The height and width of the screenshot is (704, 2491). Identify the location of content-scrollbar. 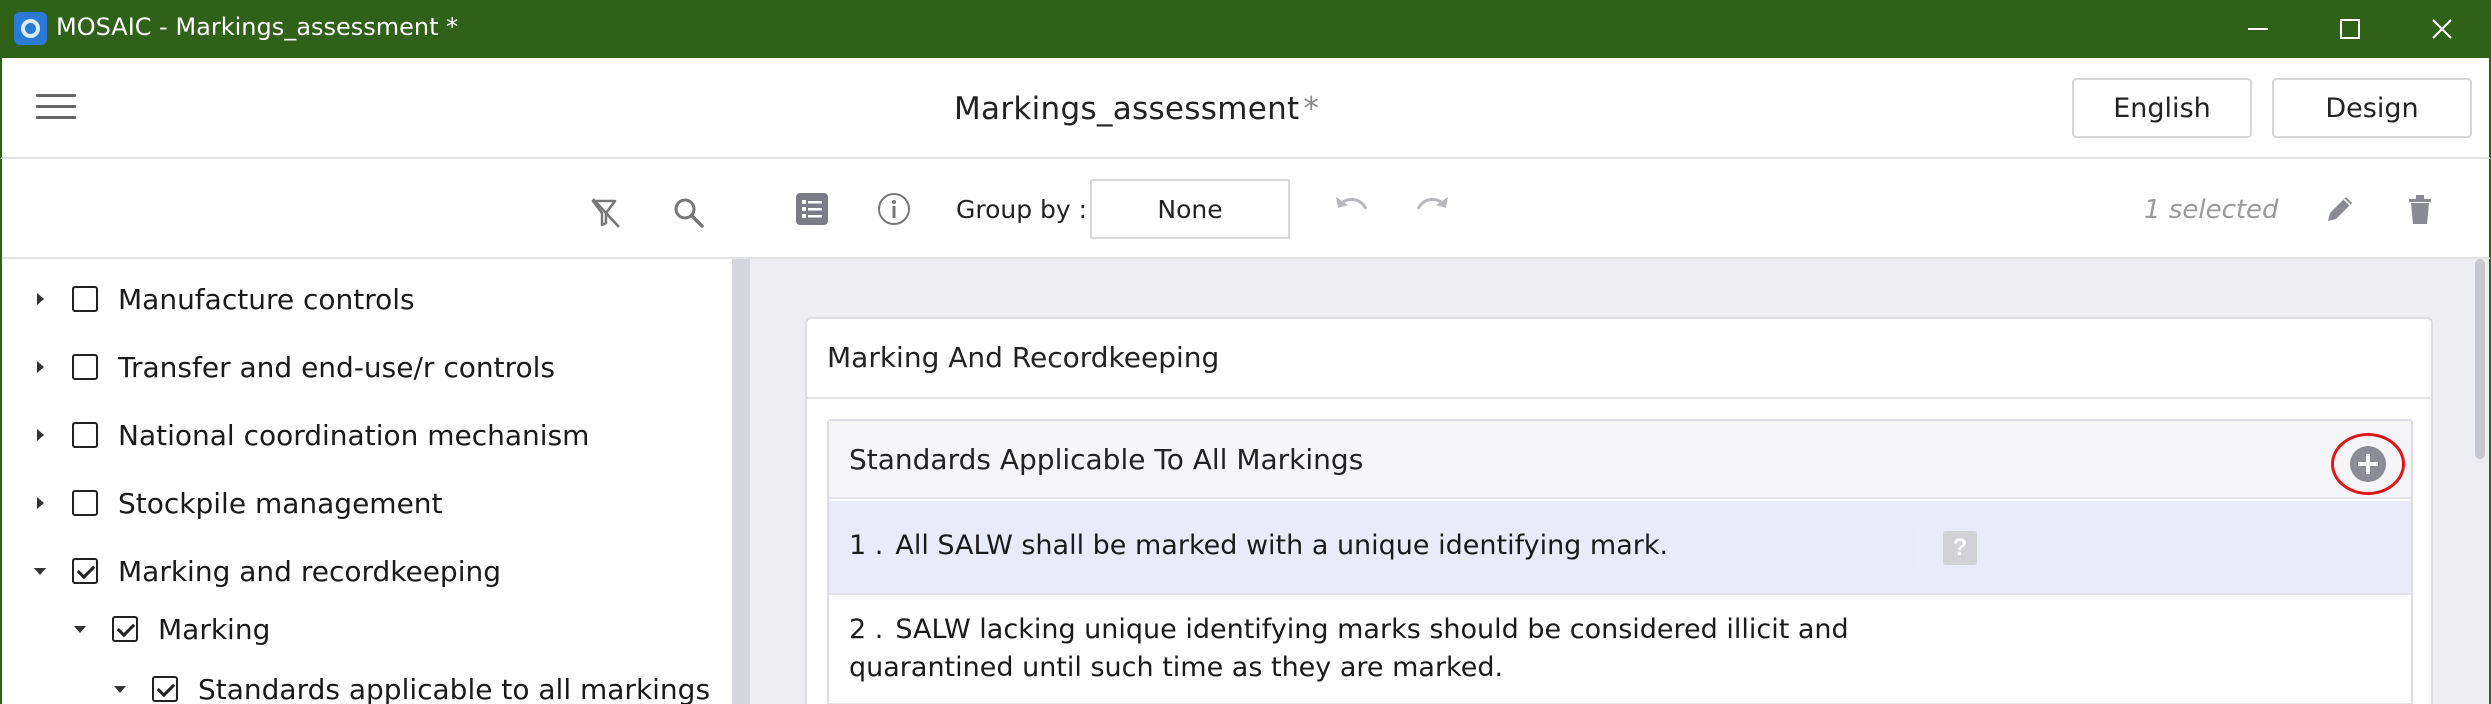
(2480, 481).